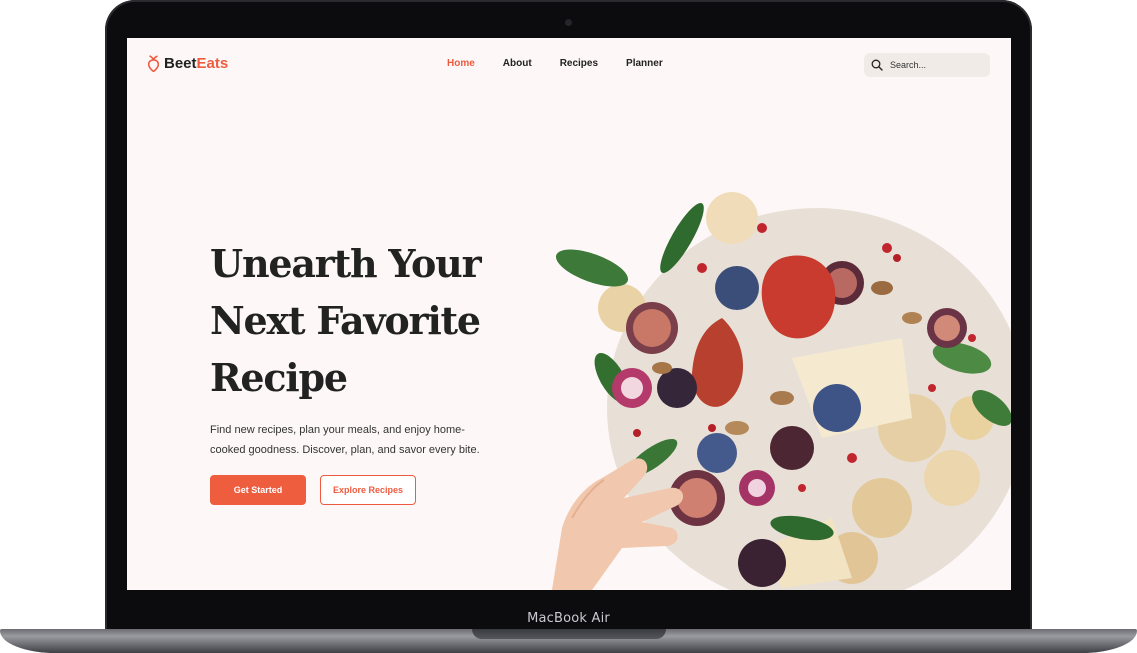 Image resolution: width=1137 pixels, height=653 pixels. What do you see at coordinates (568, 22) in the screenshot?
I see `camera-icon` at bounding box center [568, 22].